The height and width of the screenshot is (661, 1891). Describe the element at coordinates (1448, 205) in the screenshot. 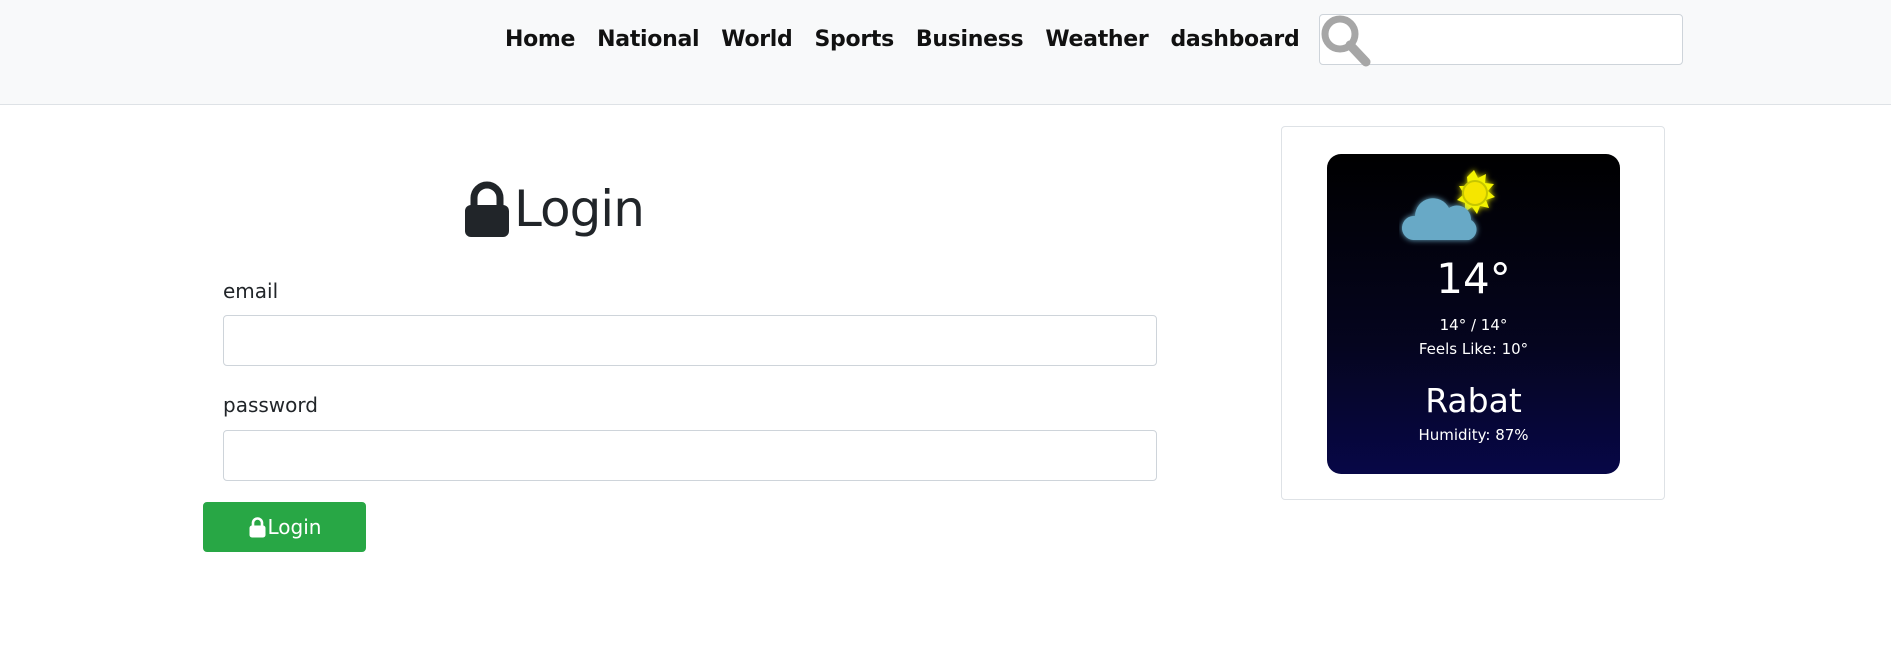

I see `partly-cloudy-icon` at that location.